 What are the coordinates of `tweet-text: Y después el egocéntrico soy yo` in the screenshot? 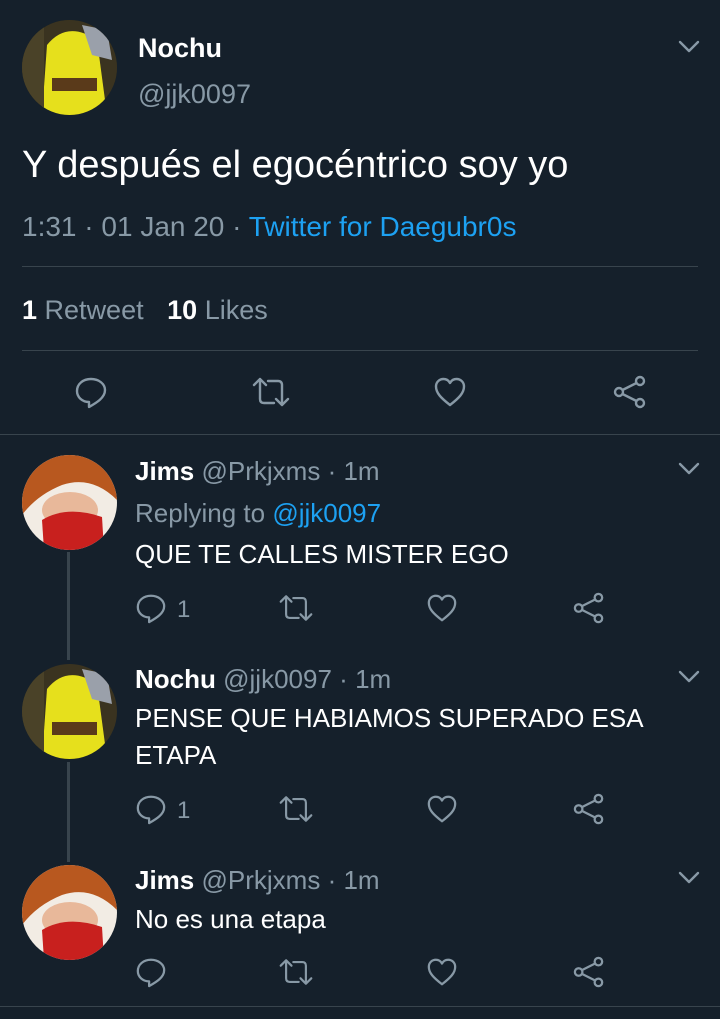 It's located at (295, 165).